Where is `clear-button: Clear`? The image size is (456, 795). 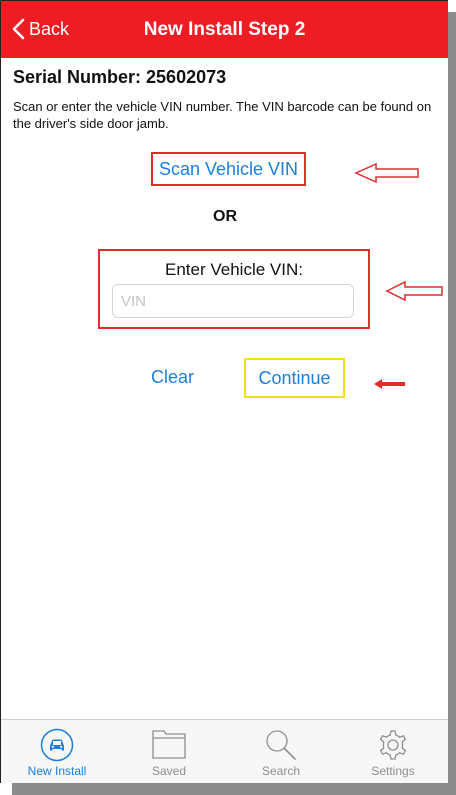
clear-button: Clear is located at coordinates (172, 377).